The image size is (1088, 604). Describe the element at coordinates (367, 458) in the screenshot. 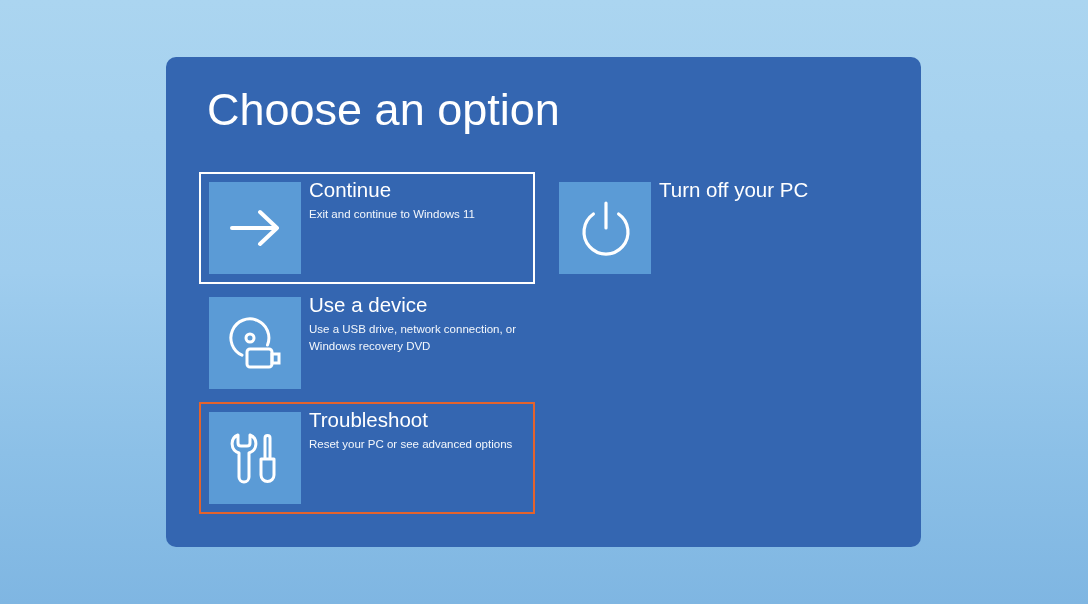

I see `option-button: Troubleshoot Reset your PC or see advanced options` at that location.